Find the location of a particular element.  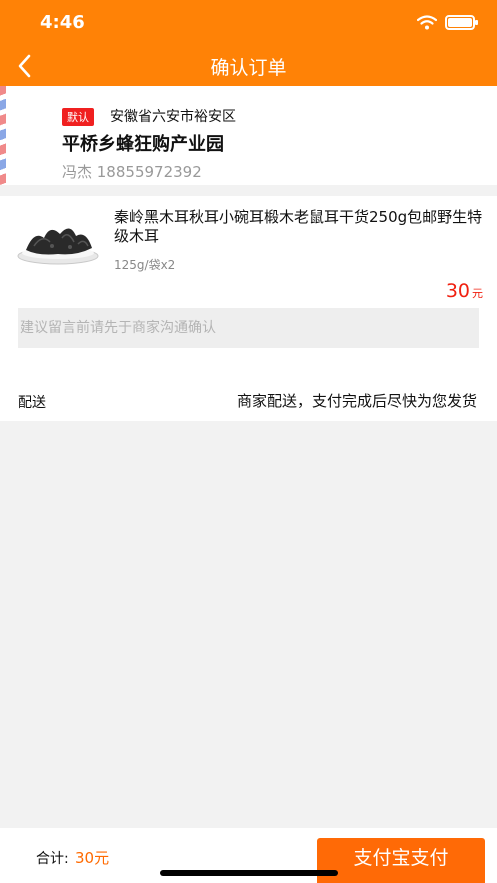

delivery-value: 商家配送，支付完成后尽快为您发货 is located at coordinates (356, 401).